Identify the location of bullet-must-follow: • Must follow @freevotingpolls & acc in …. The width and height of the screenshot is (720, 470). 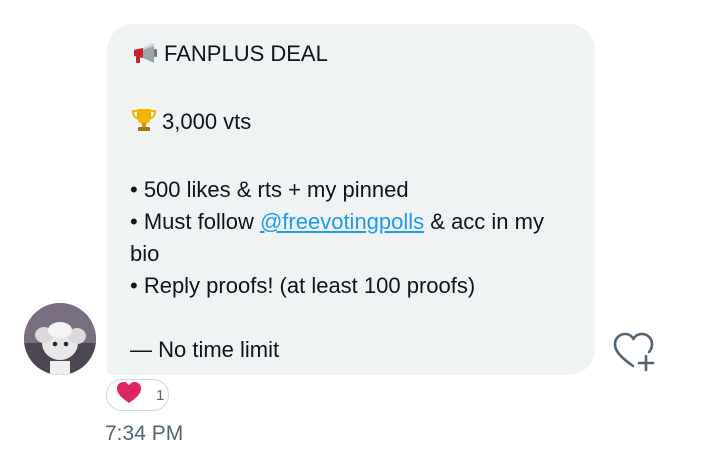
(351, 238).